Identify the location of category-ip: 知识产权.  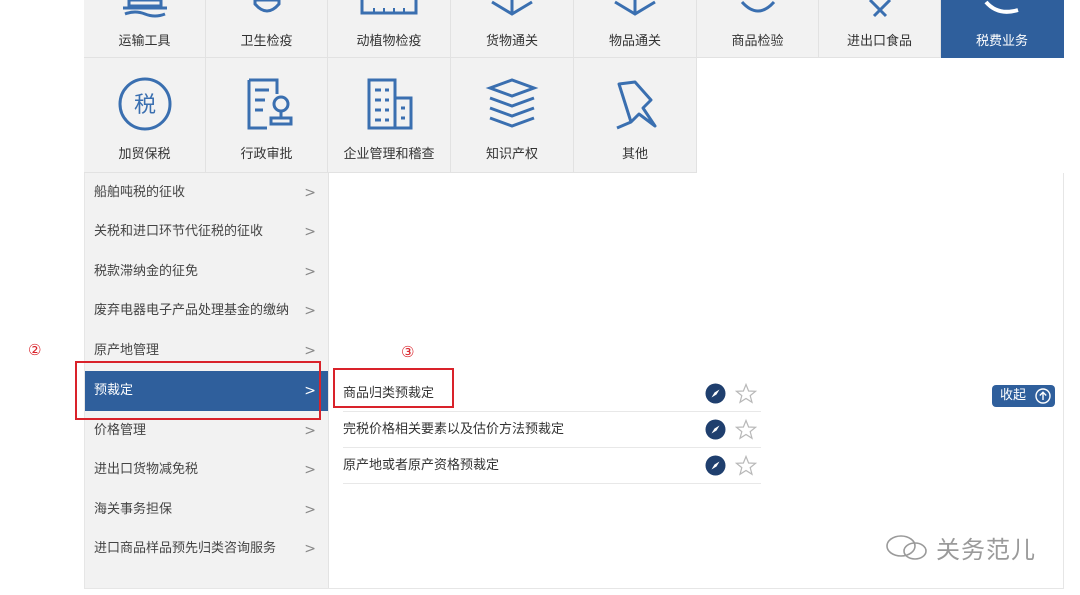
(512, 115).